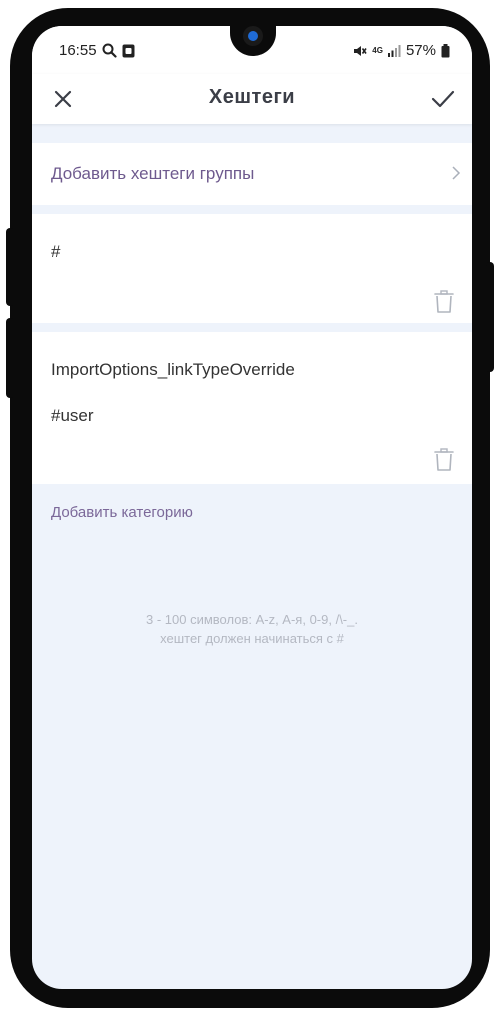 The height and width of the screenshot is (1016, 500). Describe the element at coordinates (55, 252) in the screenshot. I see `hashtag-input: #` at that location.